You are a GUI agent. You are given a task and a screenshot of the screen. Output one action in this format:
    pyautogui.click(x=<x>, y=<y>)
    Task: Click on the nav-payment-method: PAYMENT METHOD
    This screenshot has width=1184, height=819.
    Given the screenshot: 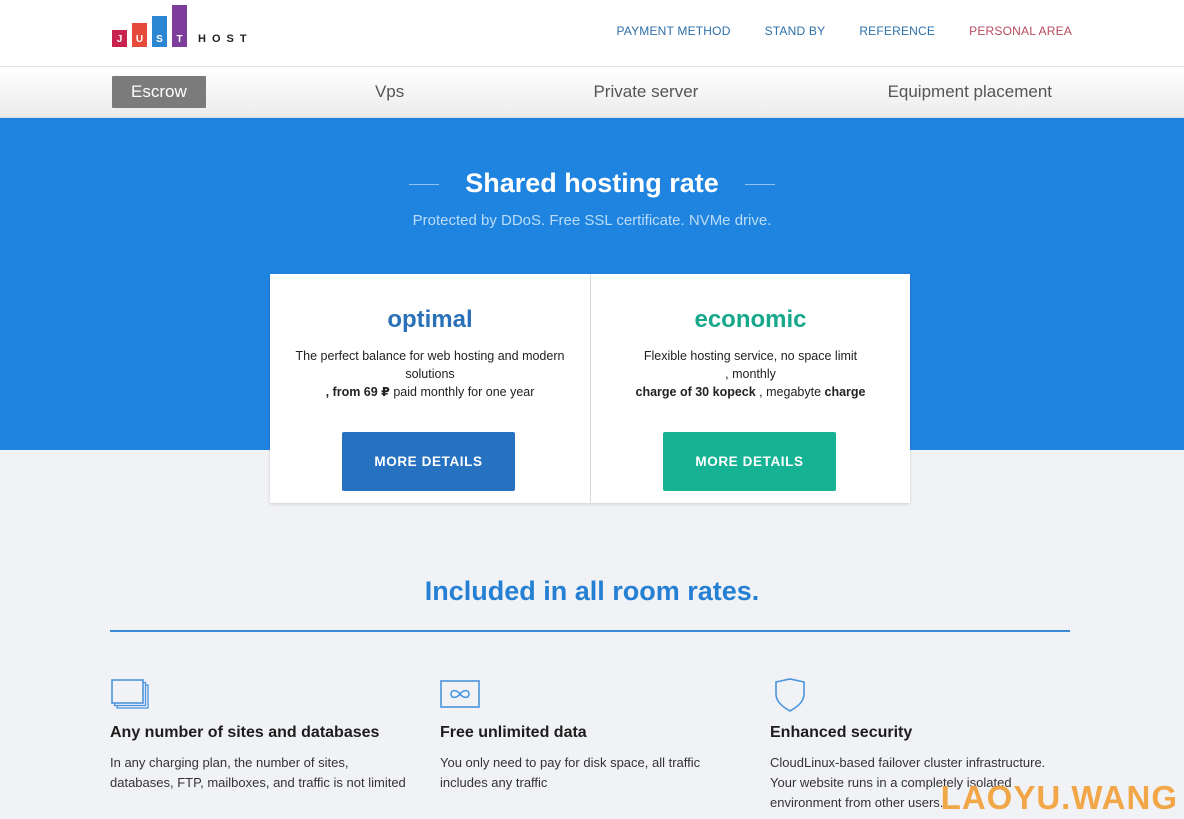 What is the action you would take?
    pyautogui.click(x=673, y=31)
    